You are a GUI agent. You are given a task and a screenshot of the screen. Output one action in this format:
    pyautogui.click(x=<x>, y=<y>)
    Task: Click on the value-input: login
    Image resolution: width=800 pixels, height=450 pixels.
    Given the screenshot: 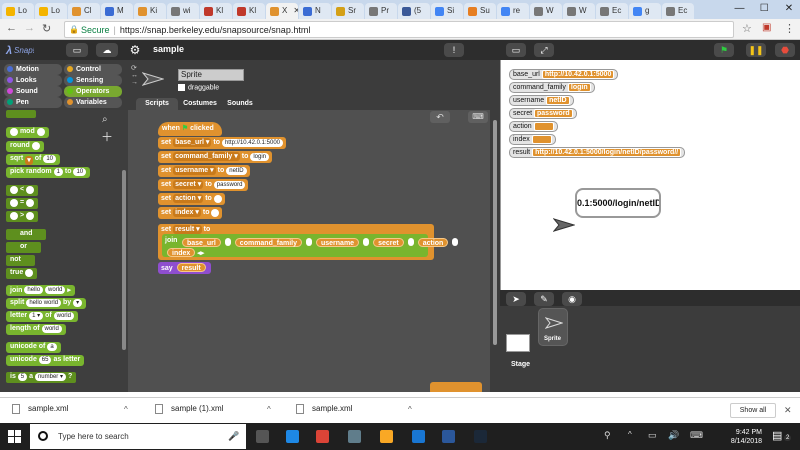 What is the action you would take?
    pyautogui.click(x=260, y=157)
    